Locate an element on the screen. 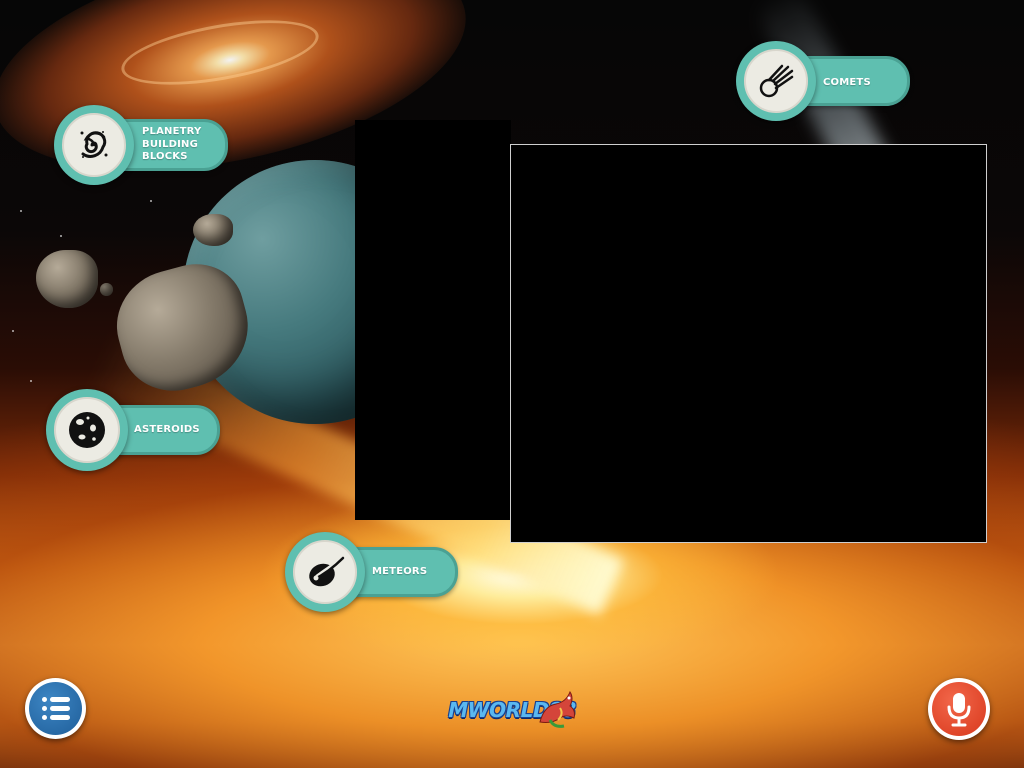  topic-label: COMETS is located at coordinates (847, 82).